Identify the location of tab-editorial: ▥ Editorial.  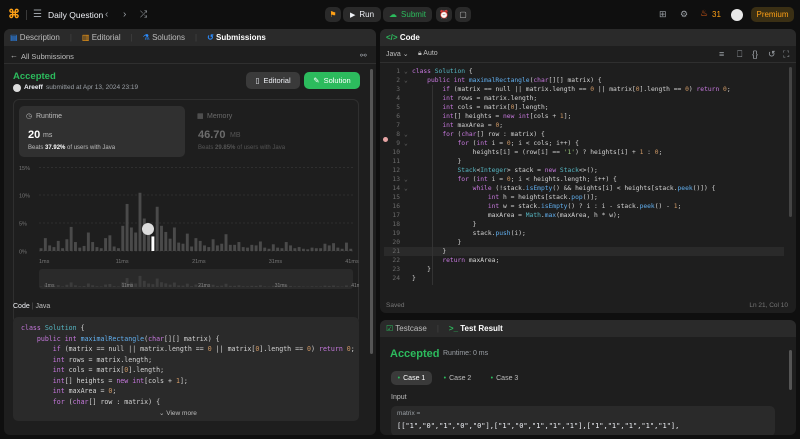
(101, 37).